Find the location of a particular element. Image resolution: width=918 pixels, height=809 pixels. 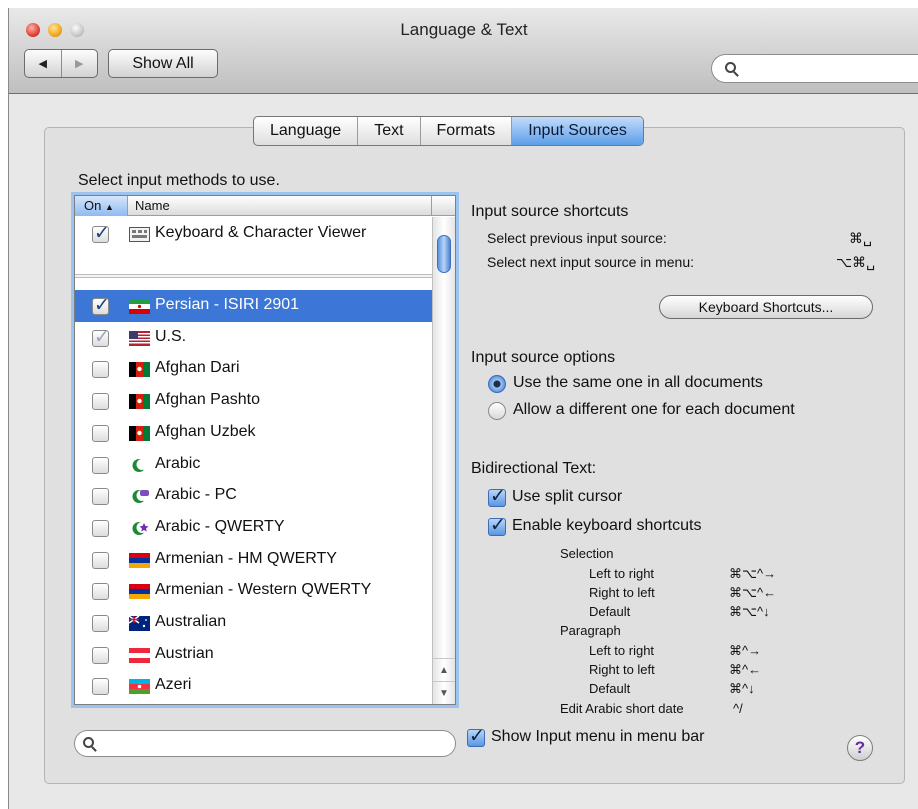

list-item: Afghan Dari is located at coordinates (253, 369).